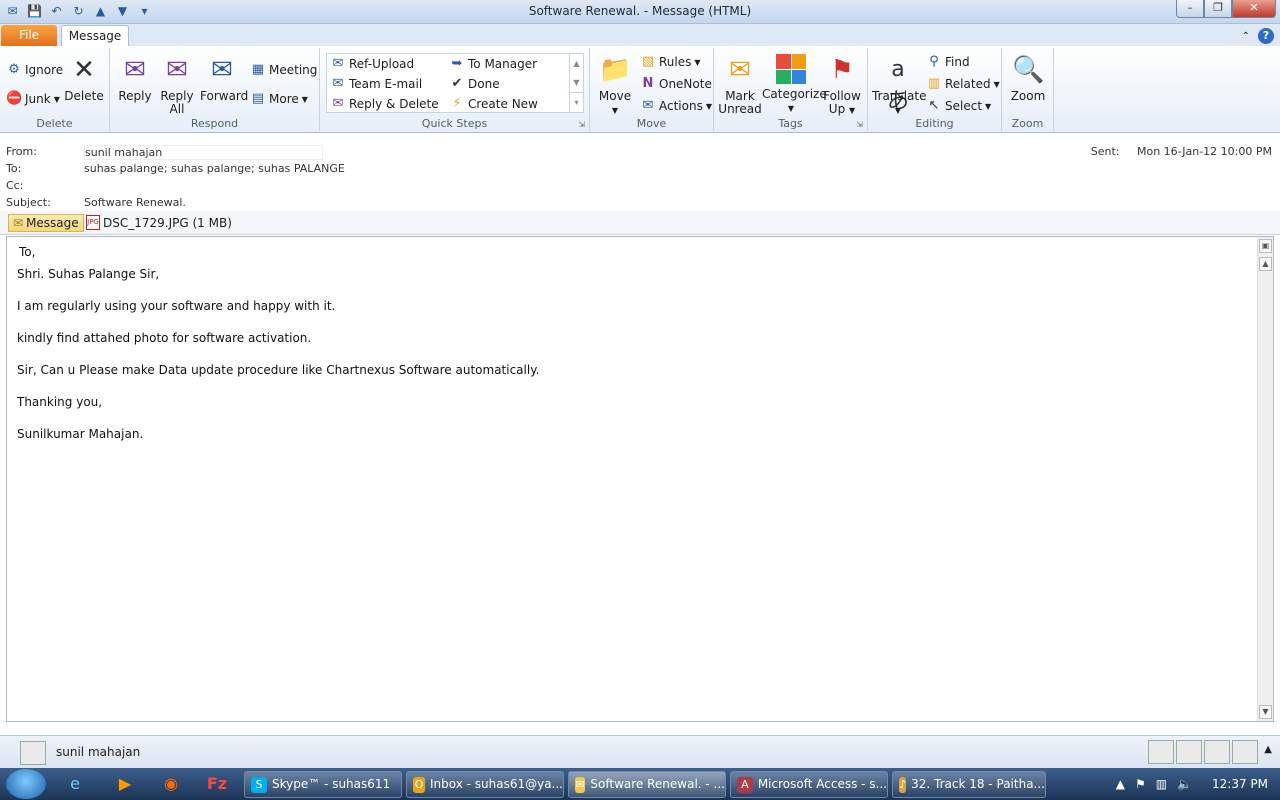 The image size is (1280, 800). What do you see at coordinates (842, 85) in the screenshot?
I see `follow-up-button: ⚑ Follow Up ▼` at bounding box center [842, 85].